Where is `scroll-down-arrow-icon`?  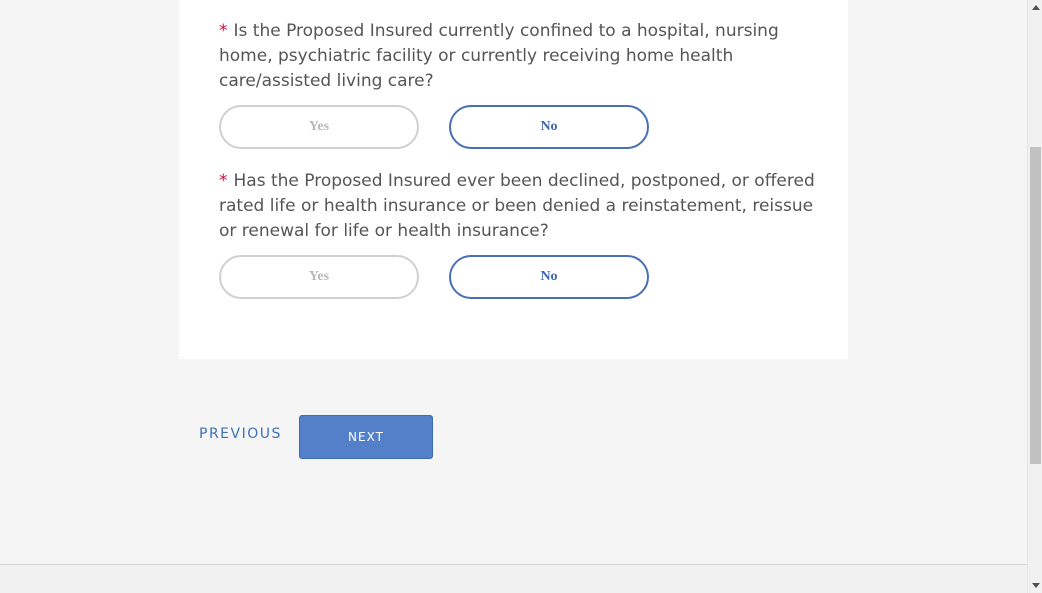 scroll-down-arrow-icon is located at coordinates (1036, 585).